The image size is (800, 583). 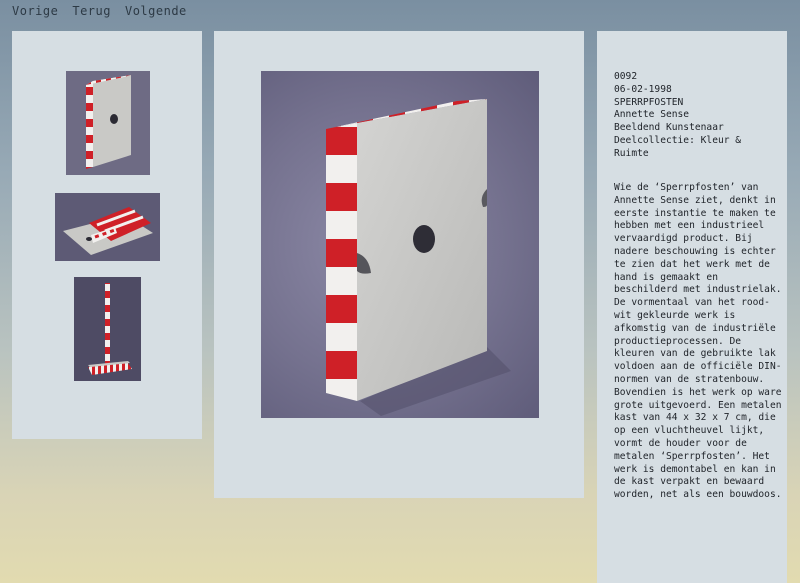 What do you see at coordinates (649, 102) in the screenshot?
I see `artwork-title: SPERRPFOSTEN` at bounding box center [649, 102].